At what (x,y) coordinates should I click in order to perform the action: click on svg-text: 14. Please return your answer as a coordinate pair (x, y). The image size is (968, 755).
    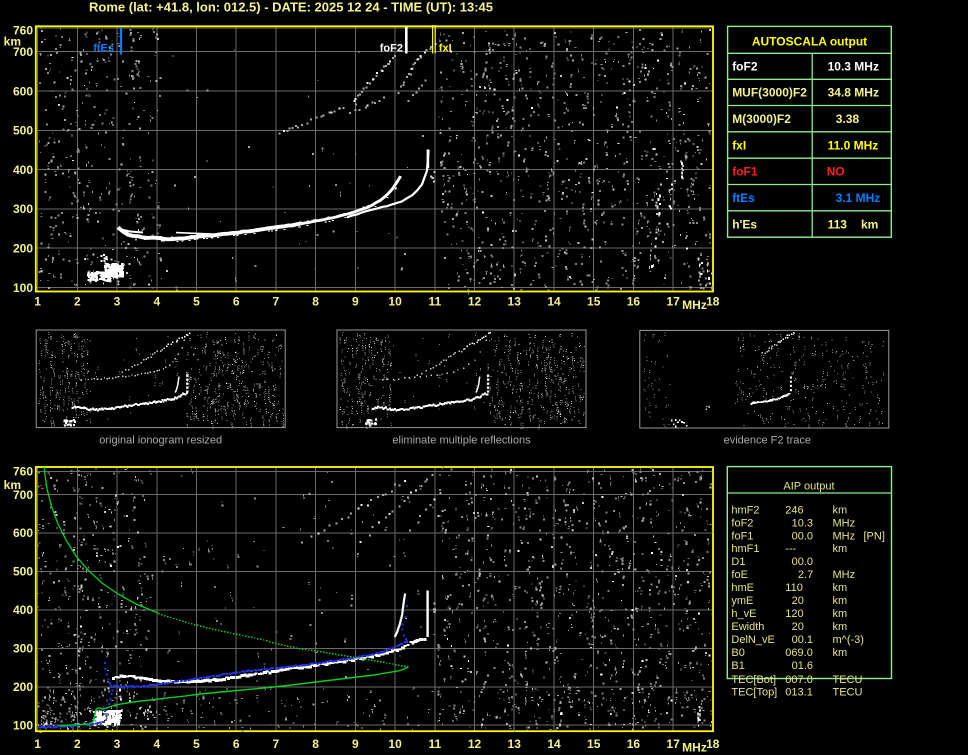
    Looking at the image, I should click on (554, 302).